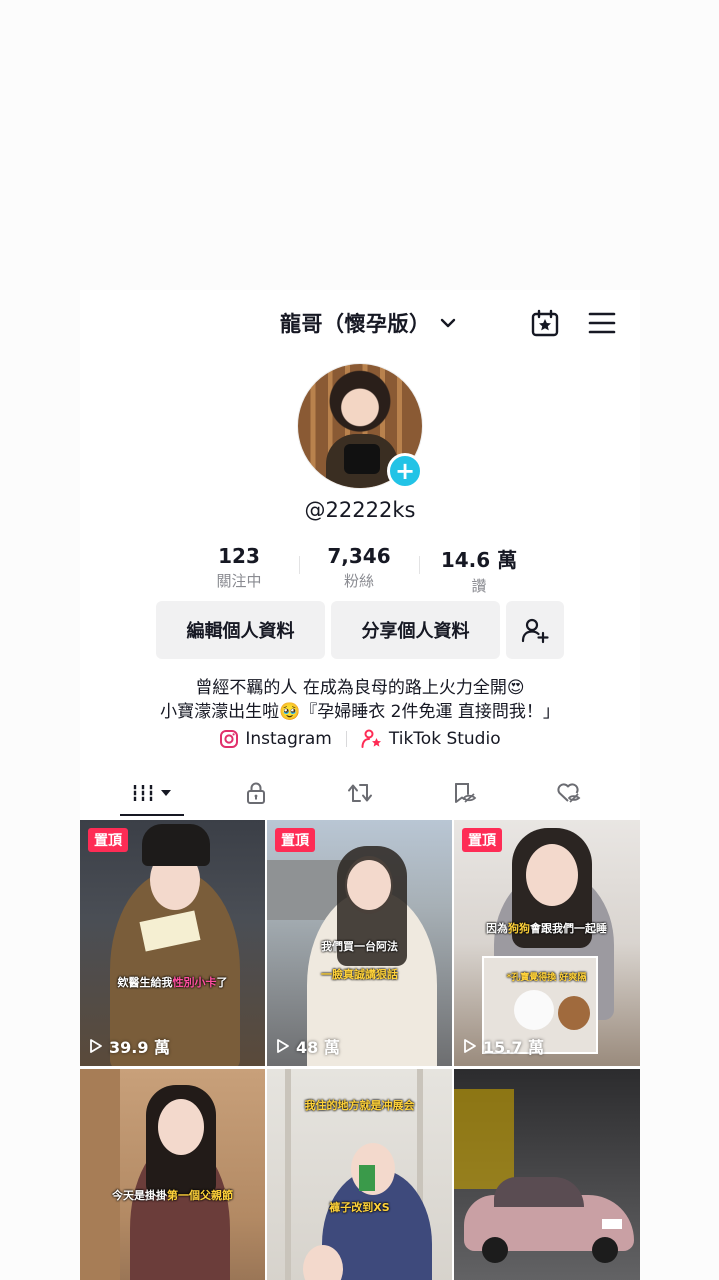 This screenshot has width=719, height=1280. What do you see at coordinates (152, 815) in the screenshot?
I see `active-tab-indicator` at bounding box center [152, 815].